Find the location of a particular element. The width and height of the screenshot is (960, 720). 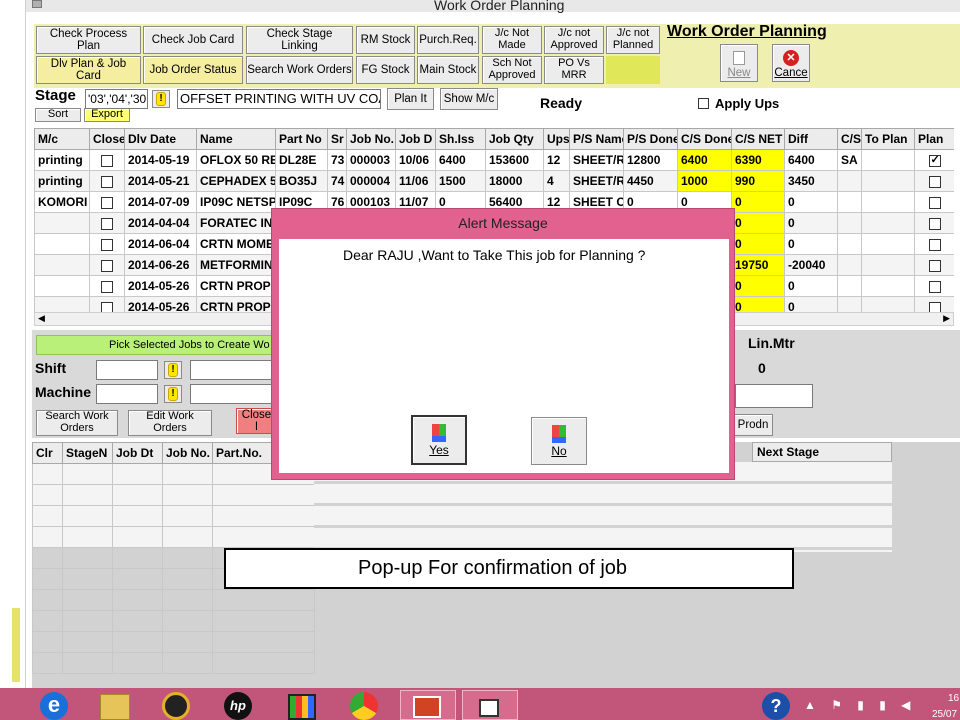

grid-header-cell: C/S NET is located at coordinates (758, 139).